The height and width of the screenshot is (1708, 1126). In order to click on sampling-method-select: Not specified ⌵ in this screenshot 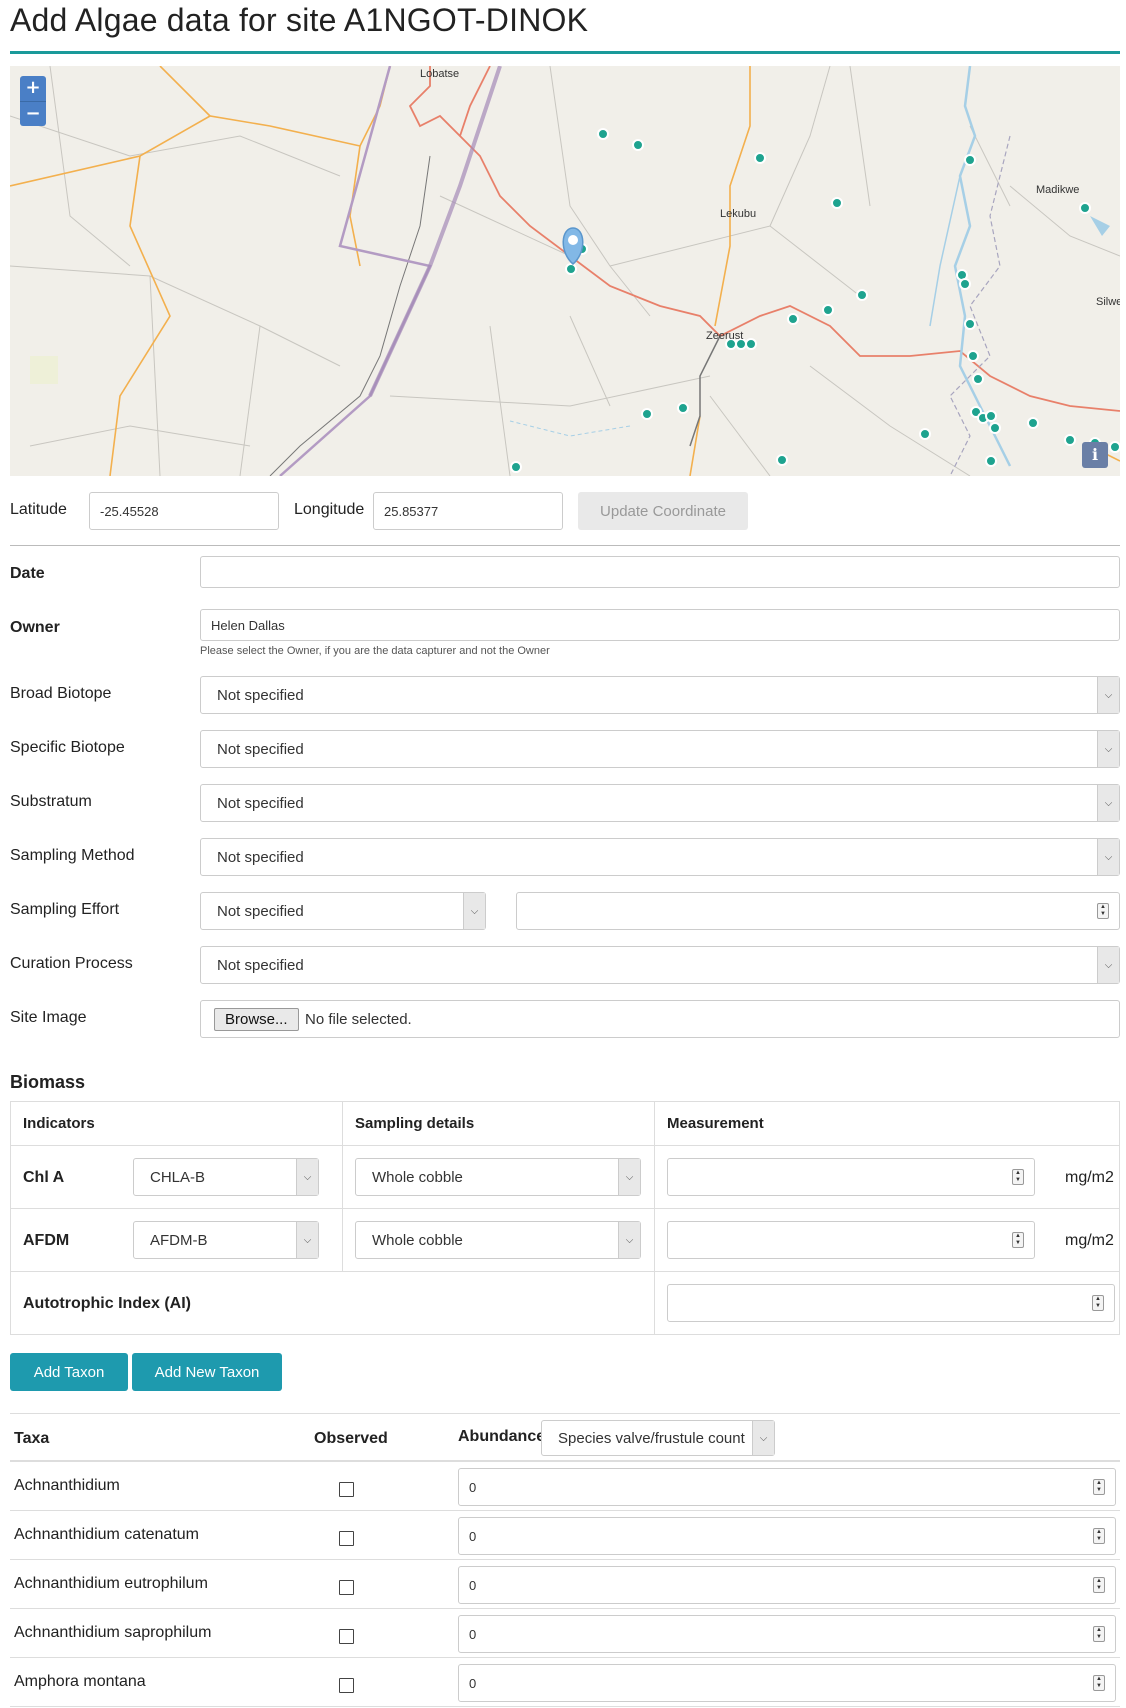, I will do `click(660, 857)`.